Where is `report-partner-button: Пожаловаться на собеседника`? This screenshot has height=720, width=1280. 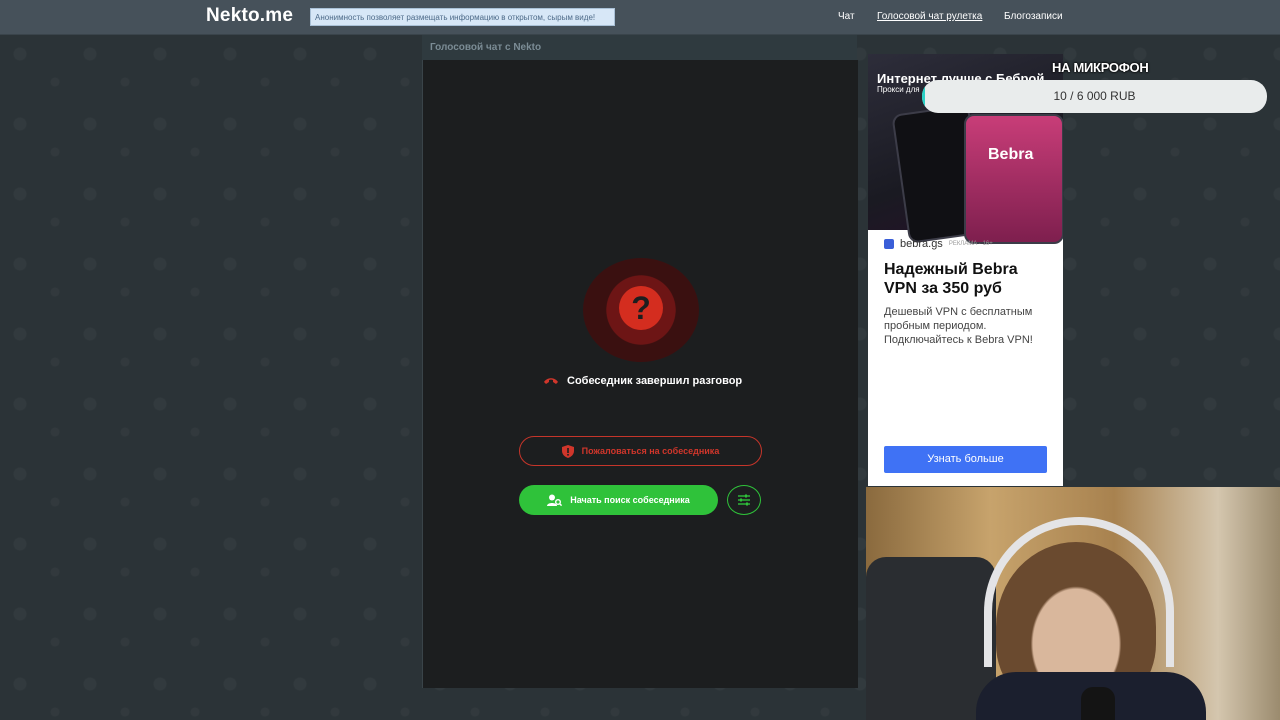
report-partner-button: Пожаловаться на собеседника is located at coordinates (640, 451).